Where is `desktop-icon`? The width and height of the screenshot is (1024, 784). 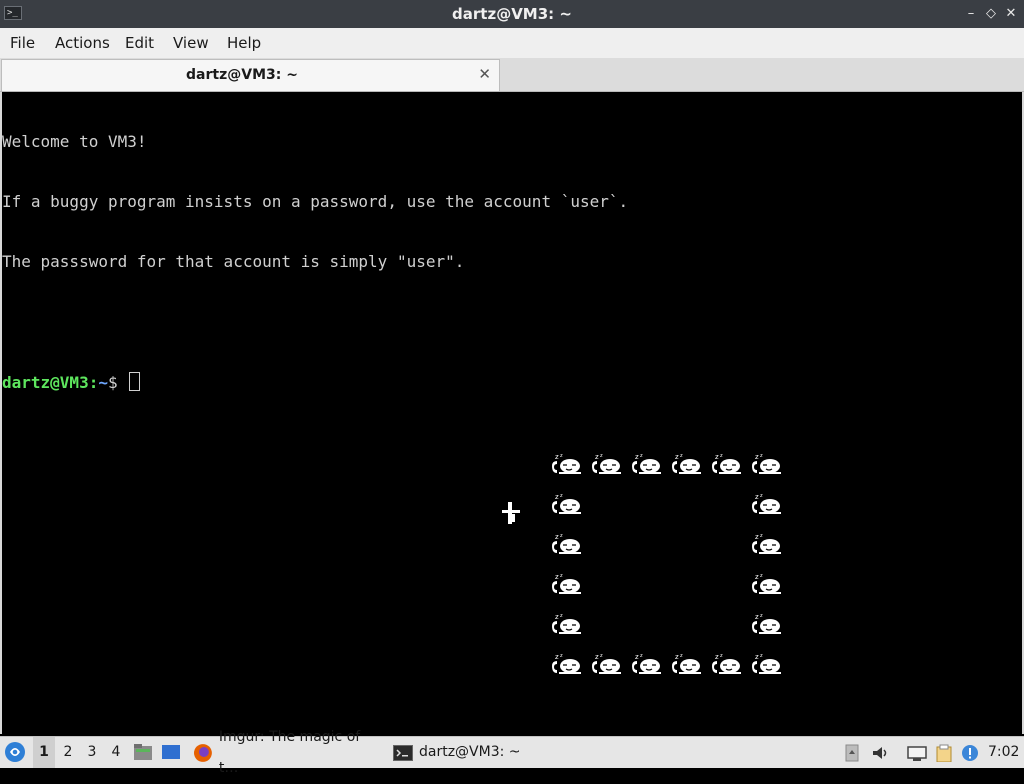
desktop-icon is located at coordinates (171, 752).